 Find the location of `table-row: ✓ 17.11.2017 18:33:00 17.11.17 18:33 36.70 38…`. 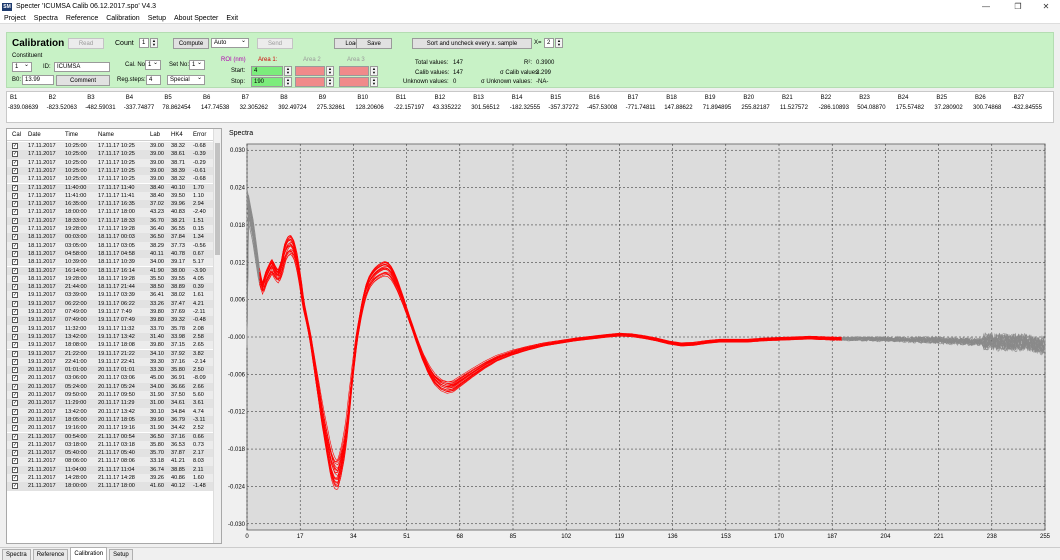

table-row: ✓ 17.11.2017 18:33:00 17.11.17 18:33 36.70 38… is located at coordinates (111, 220).